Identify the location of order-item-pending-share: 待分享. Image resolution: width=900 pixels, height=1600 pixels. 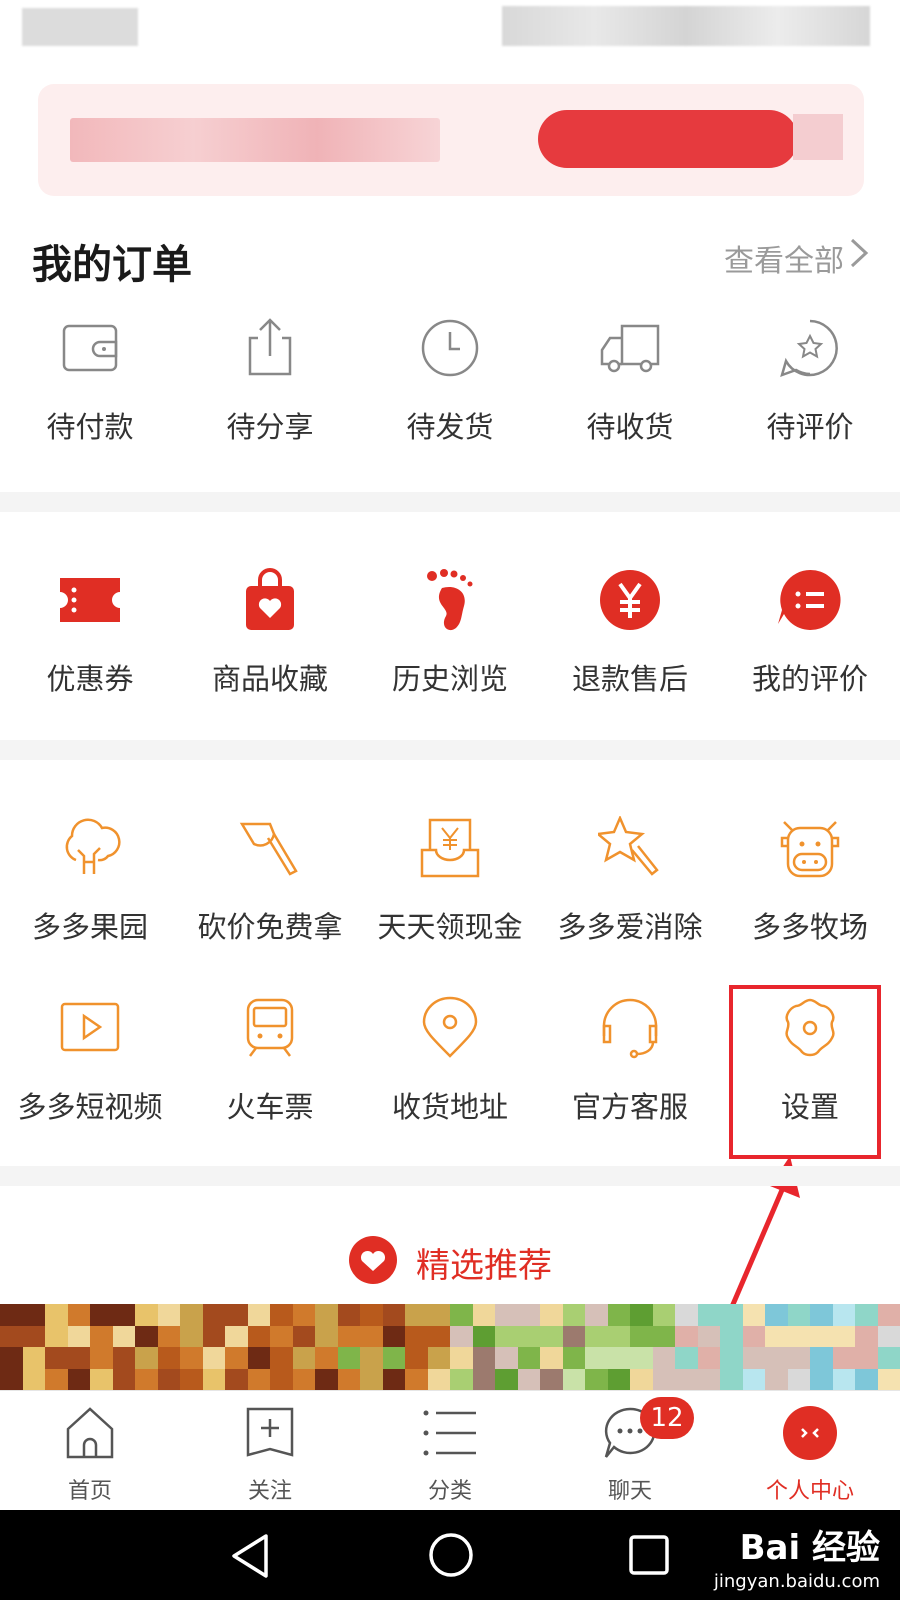
(270, 381).